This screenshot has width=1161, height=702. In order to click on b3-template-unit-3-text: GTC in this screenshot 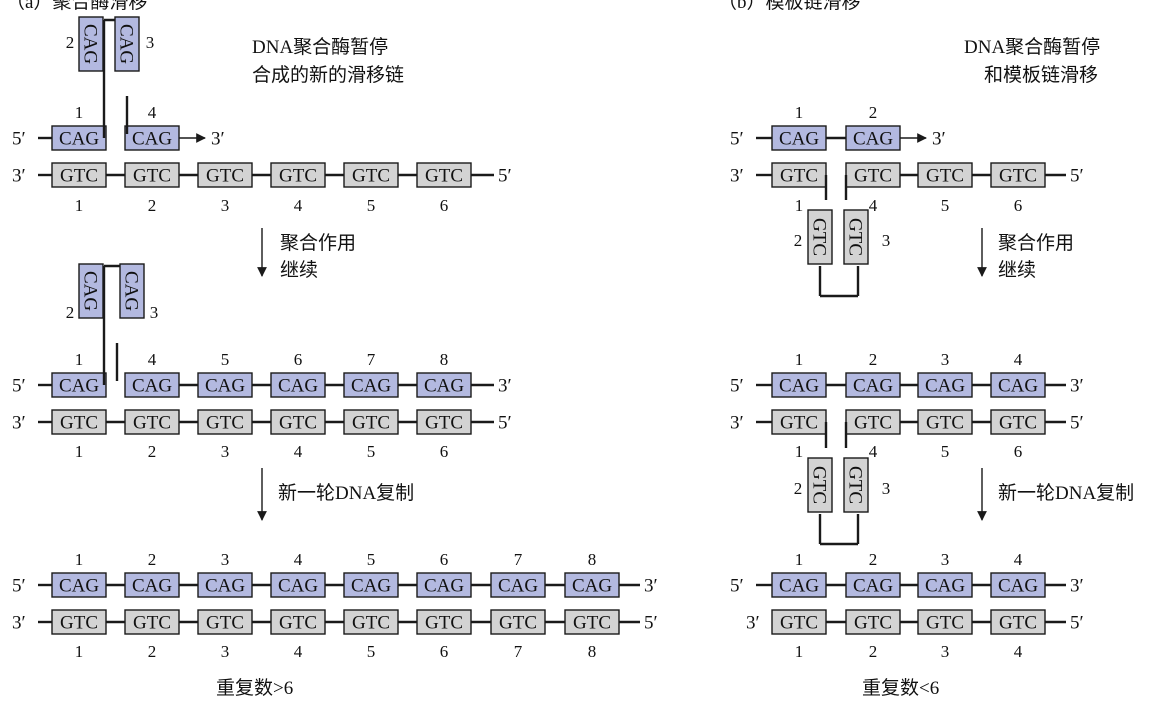, I will do `click(945, 623)`.